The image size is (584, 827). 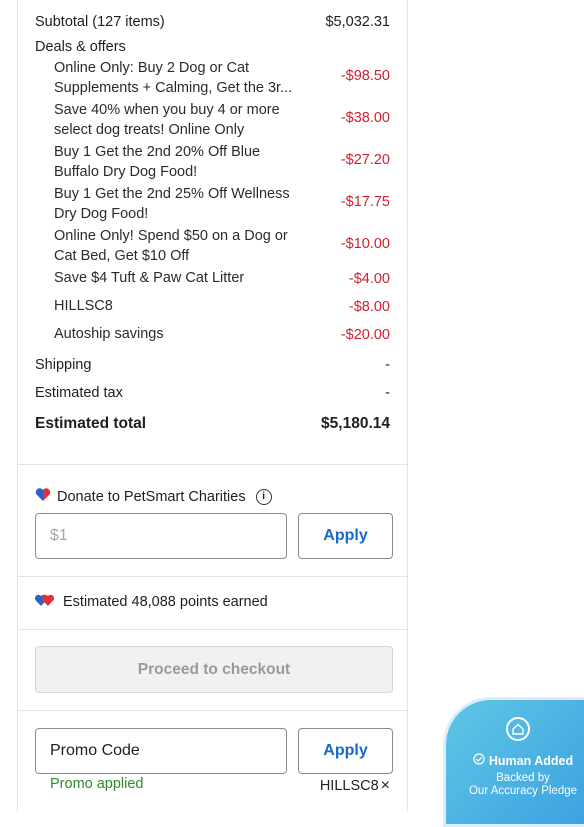 I want to click on deal-amount: -$98.50, so click(x=365, y=76).